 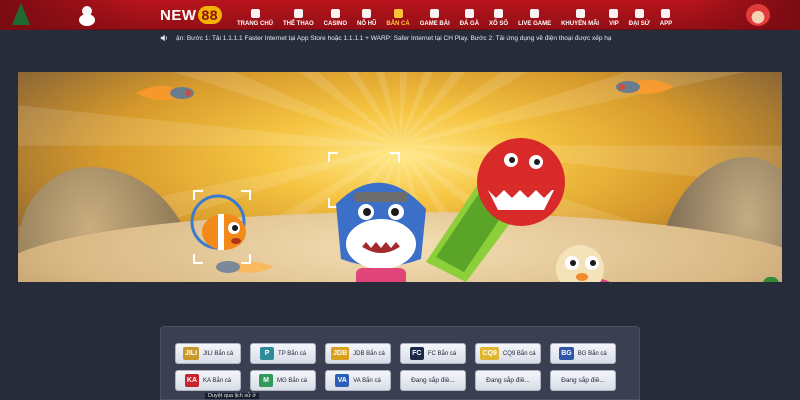 What do you see at coordinates (416, 353) in the screenshot?
I see `provider-logo-icon: FC` at bounding box center [416, 353].